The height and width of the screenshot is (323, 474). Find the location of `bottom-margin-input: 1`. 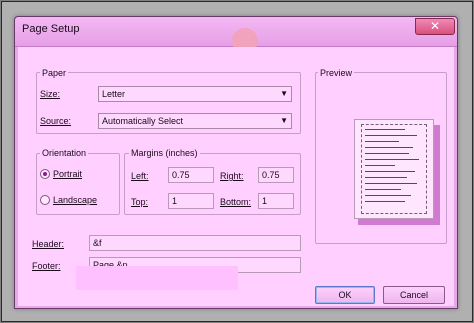

bottom-margin-input: 1 is located at coordinates (276, 201).